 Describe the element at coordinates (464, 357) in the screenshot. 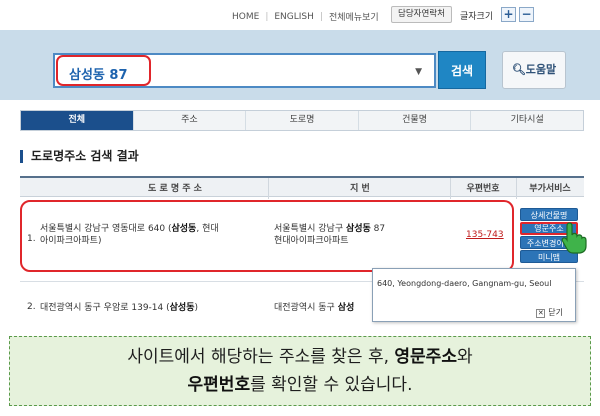

I see `caption-text: 와` at that location.